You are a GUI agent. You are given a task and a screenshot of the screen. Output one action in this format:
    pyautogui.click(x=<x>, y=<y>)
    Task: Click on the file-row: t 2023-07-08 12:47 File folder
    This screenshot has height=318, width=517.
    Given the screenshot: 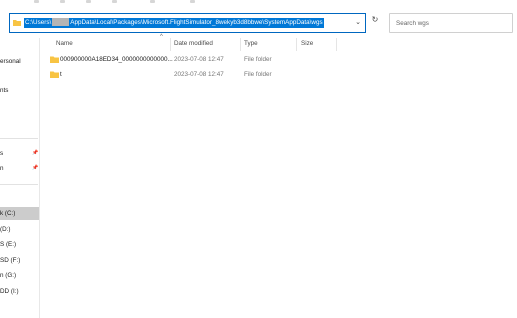 What is the action you would take?
    pyautogui.click(x=283, y=75)
    